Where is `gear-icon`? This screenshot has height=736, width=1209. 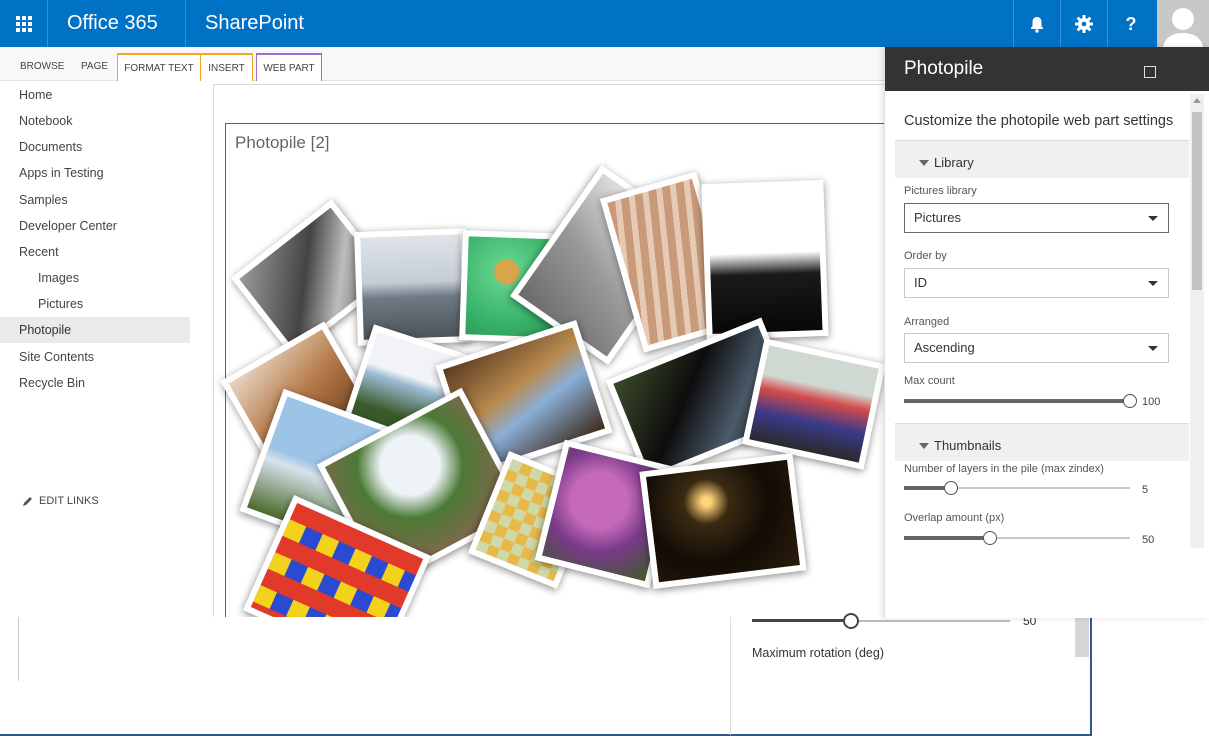 gear-icon is located at coordinates (1084, 23).